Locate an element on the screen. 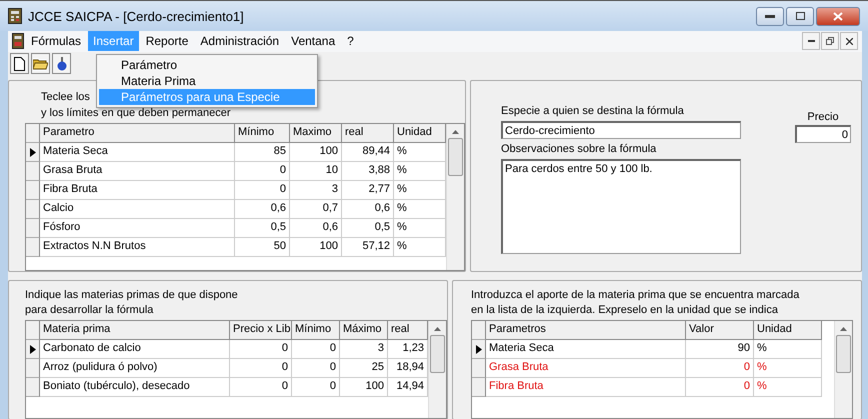  menu-item: Ventana is located at coordinates (313, 41).